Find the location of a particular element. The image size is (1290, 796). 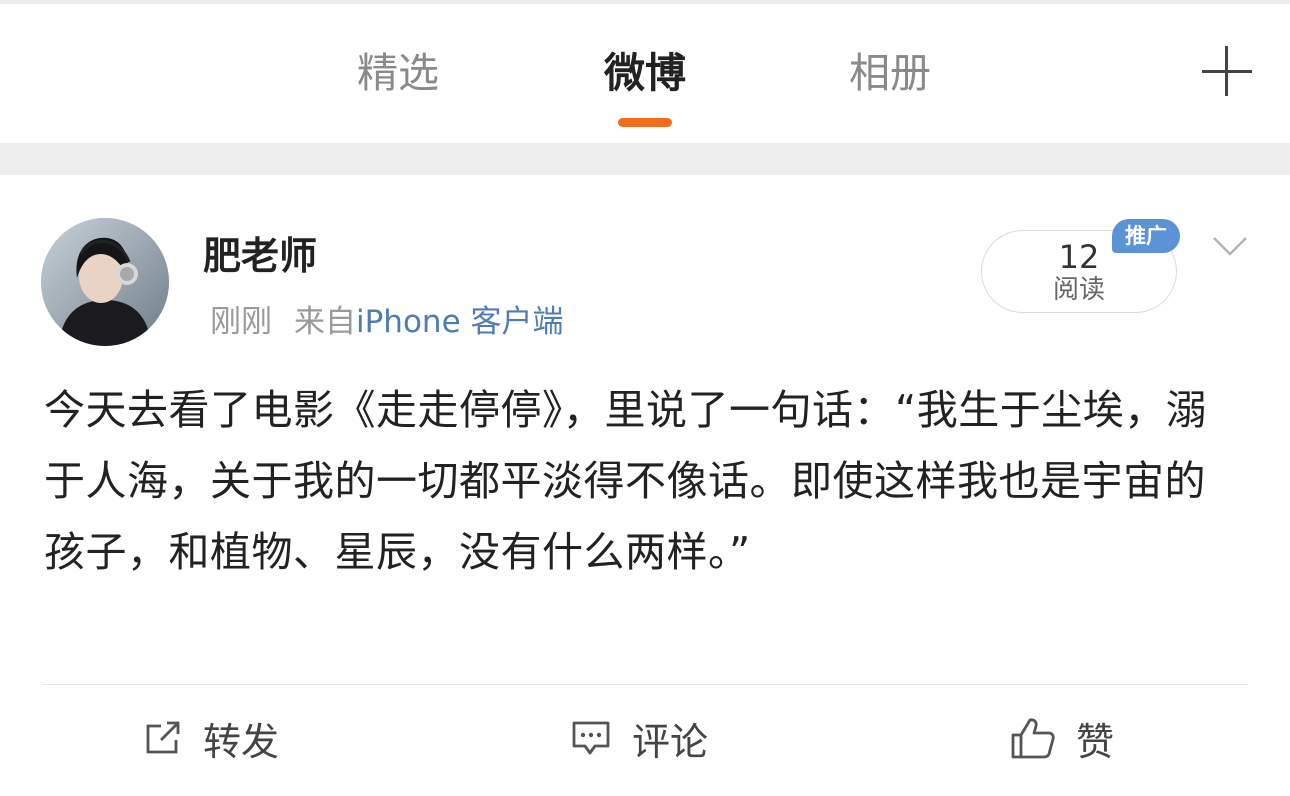

chevron-down-icon is located at coordinates (1230, 246).